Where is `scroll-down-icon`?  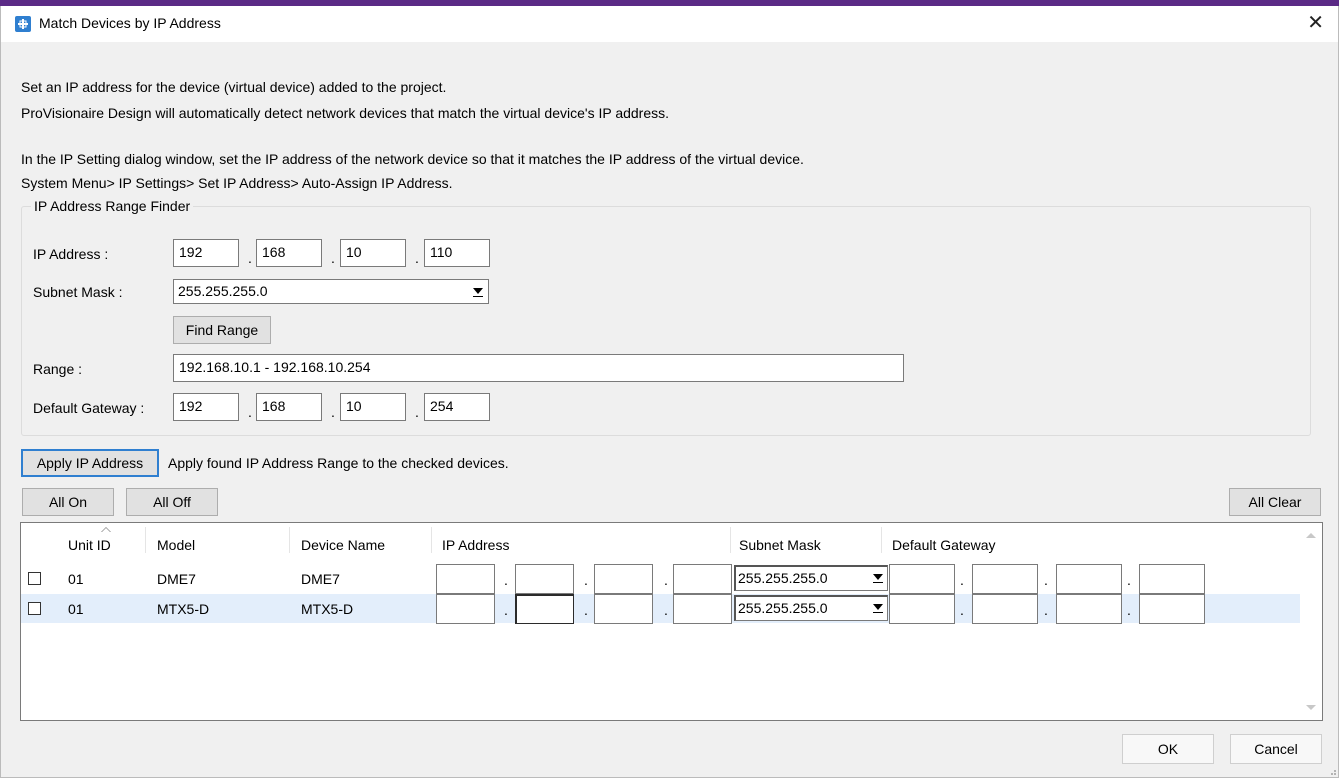
scroll-down-icon is located at coordinates (1311, 707).